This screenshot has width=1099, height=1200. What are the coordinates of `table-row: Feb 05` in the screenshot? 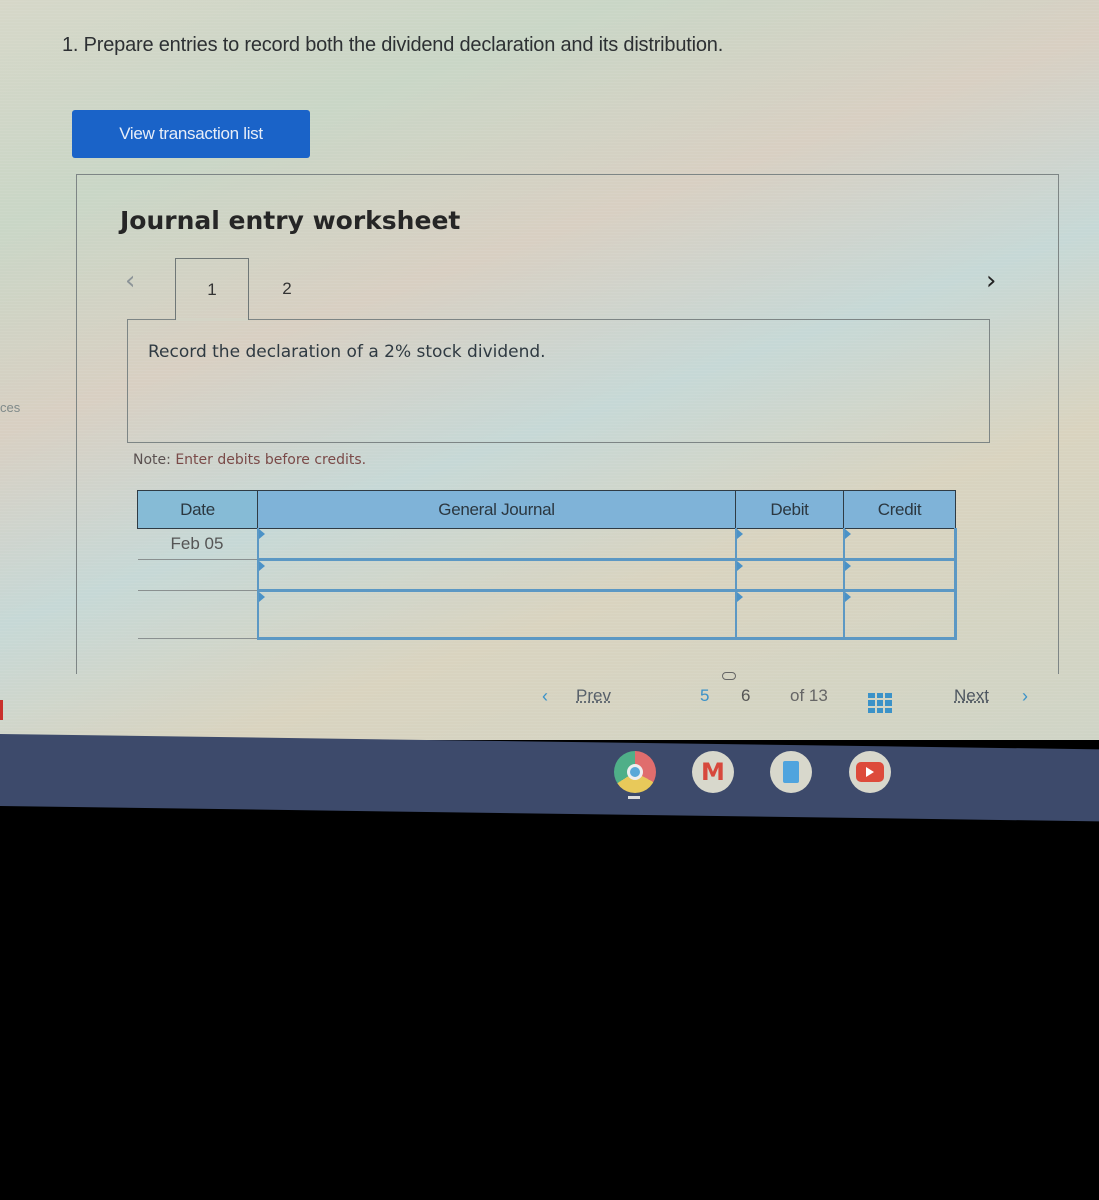 It's located at (547, 544).